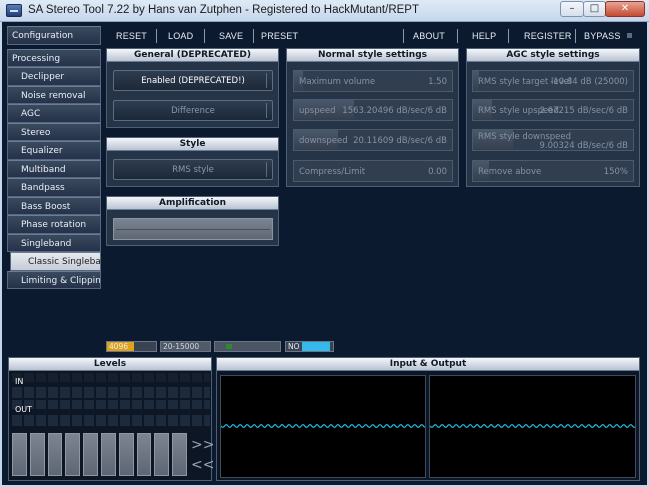 The image size is (649, 487). I want to click on enabled-button: Enabled (DEPRECATED!), so click(193, 80).